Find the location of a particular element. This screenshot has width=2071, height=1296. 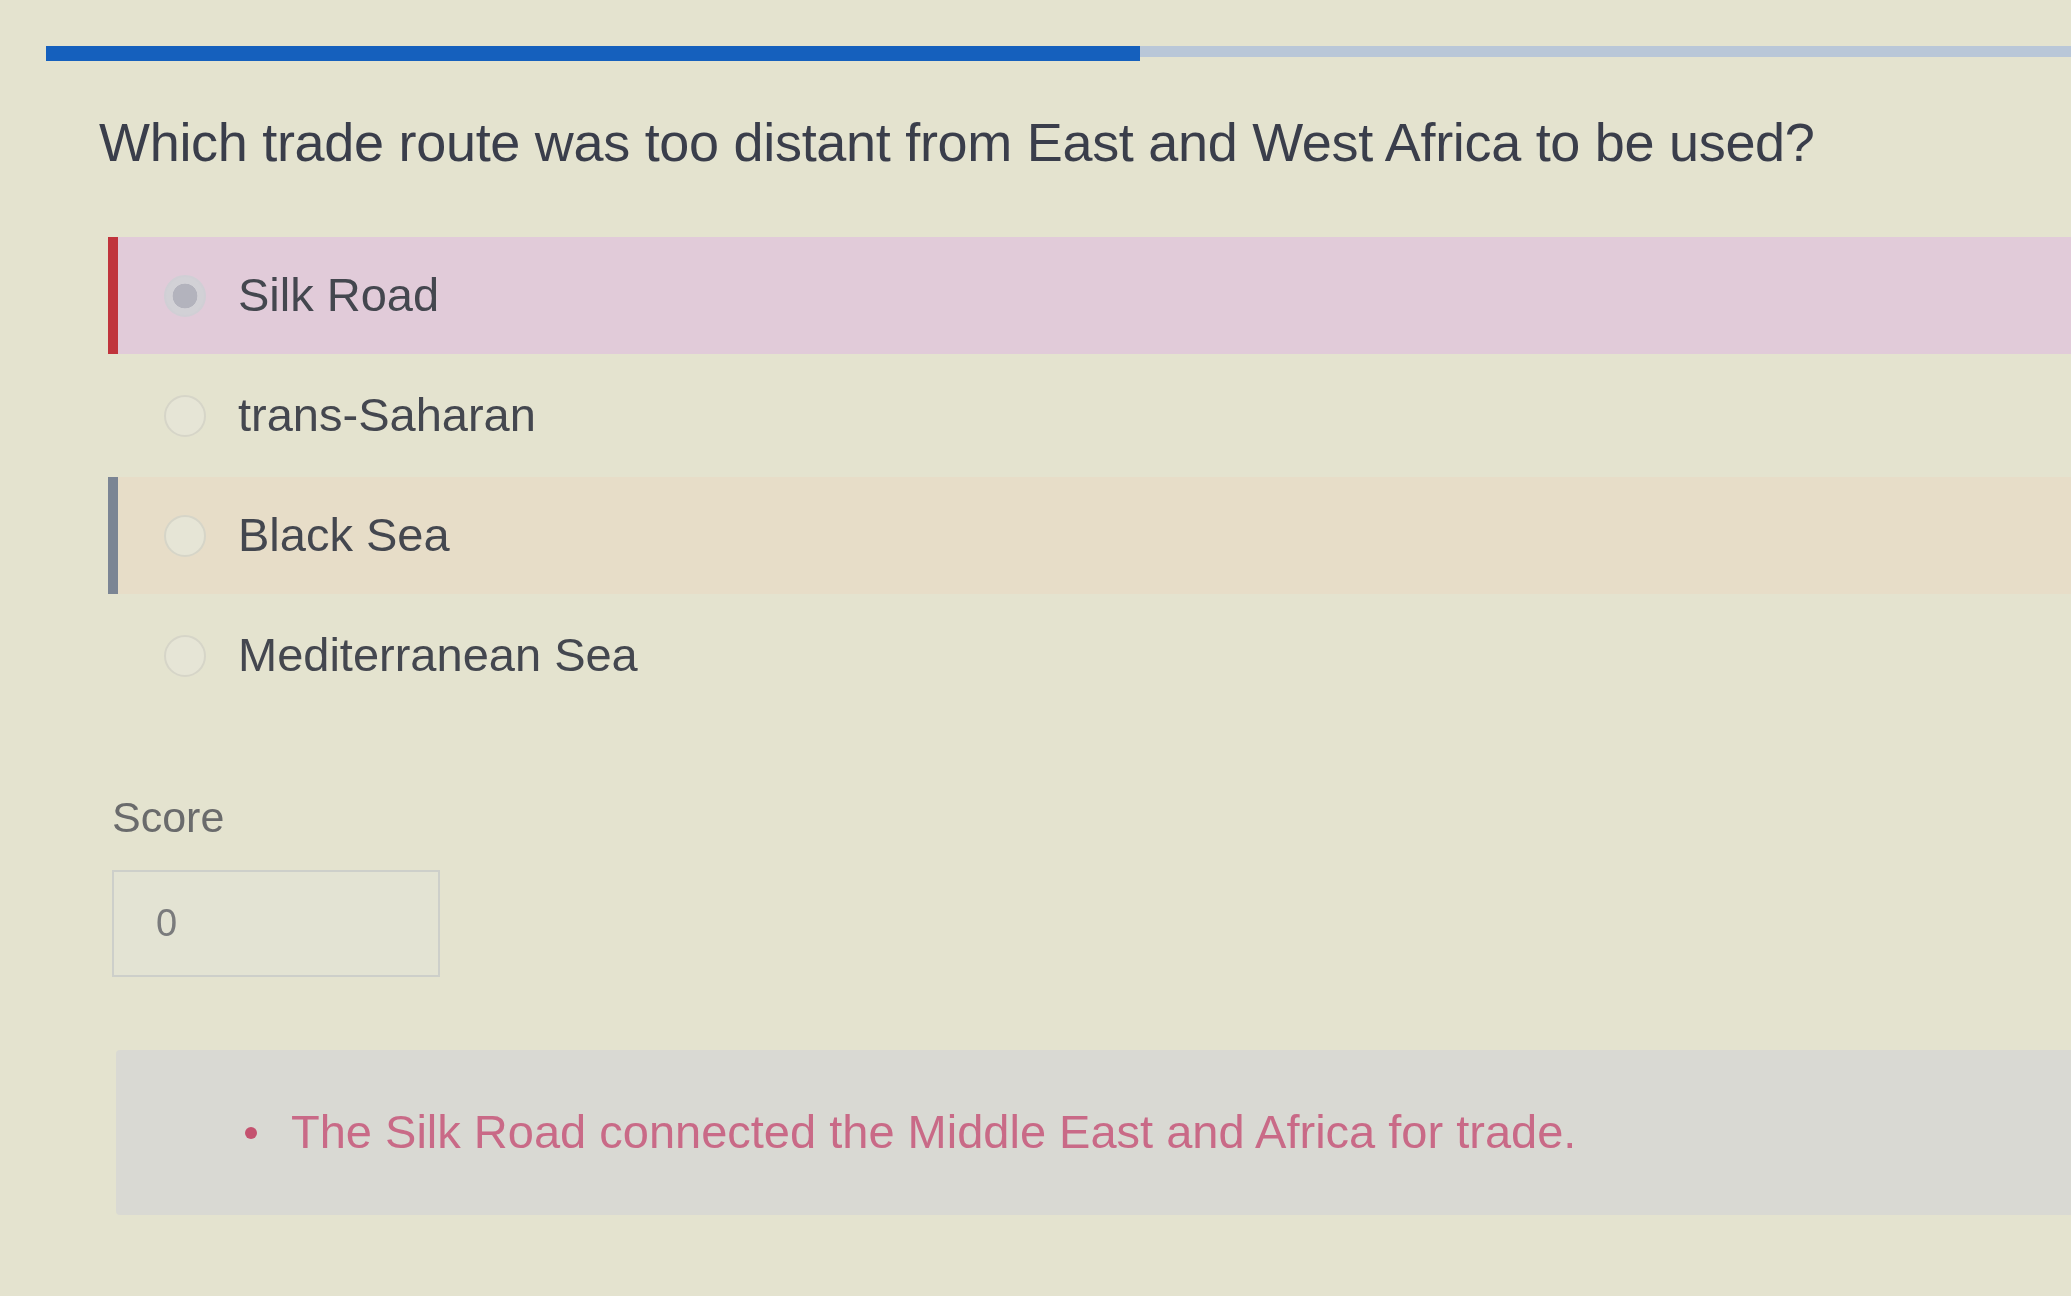

radio-button is located at coordinates (185, 295).